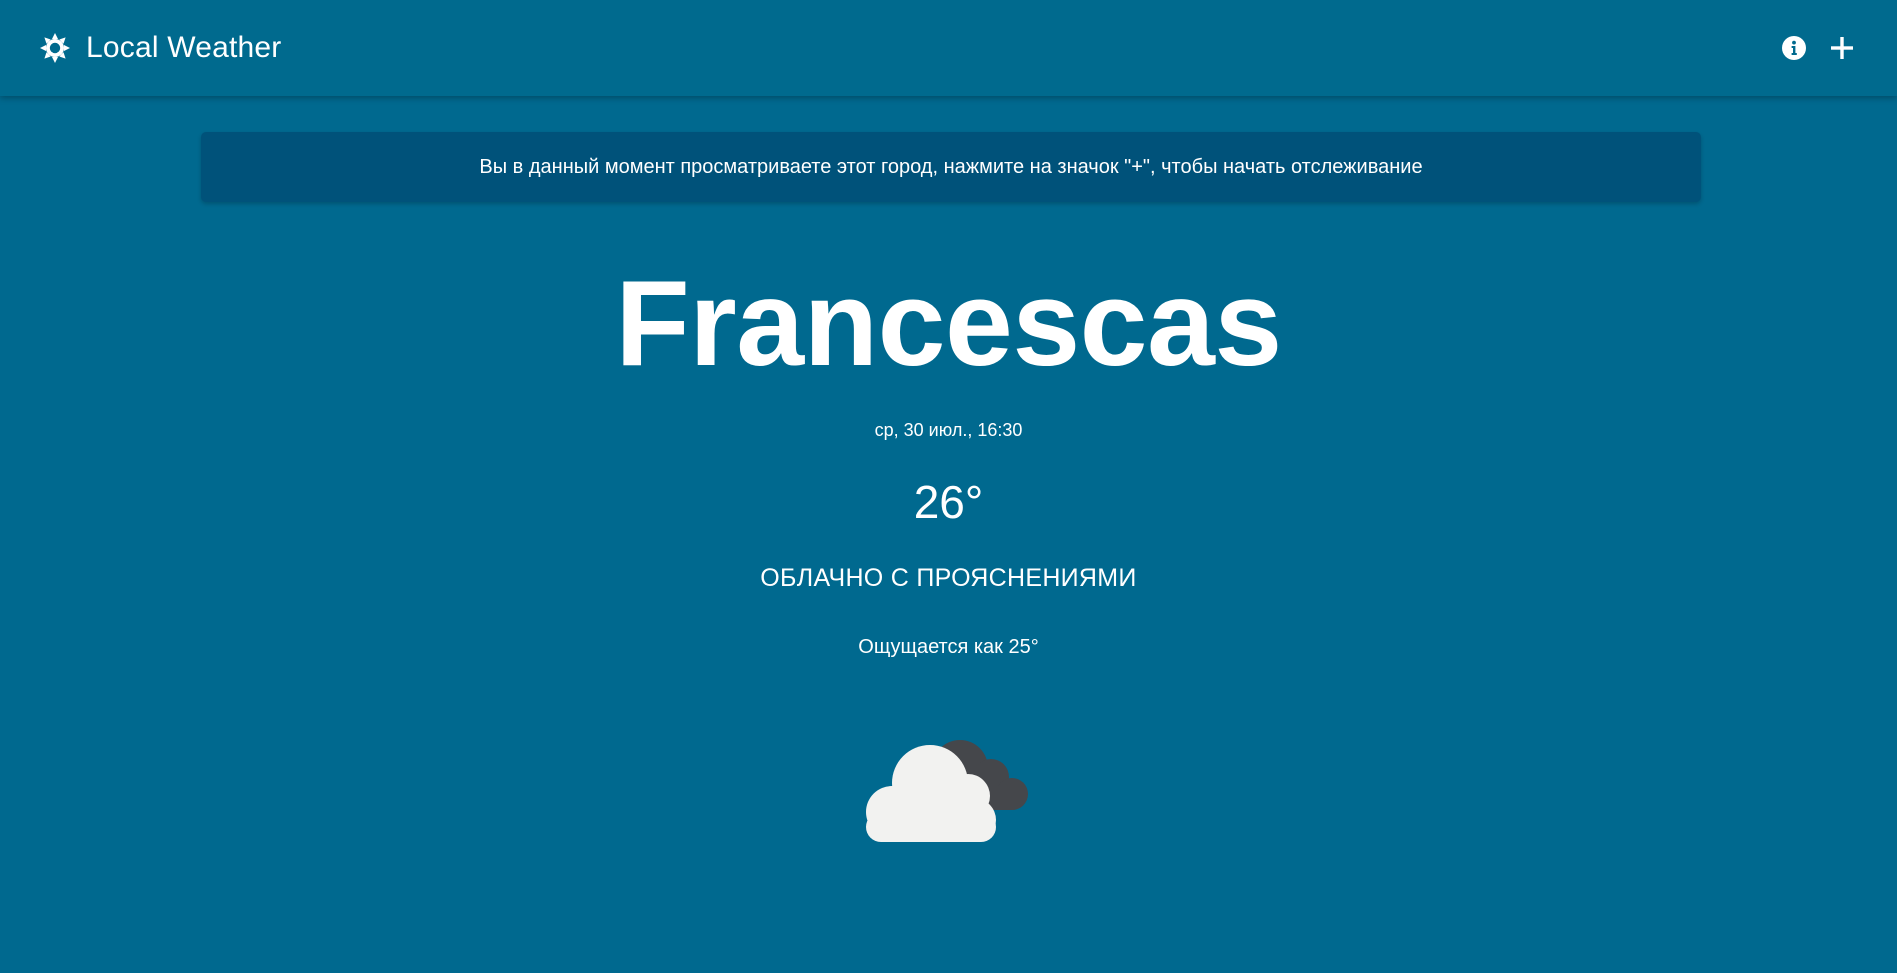 This screenshot has width=1897, height=973. I want to click on partly-cloudy-icon, so click(950, 788).